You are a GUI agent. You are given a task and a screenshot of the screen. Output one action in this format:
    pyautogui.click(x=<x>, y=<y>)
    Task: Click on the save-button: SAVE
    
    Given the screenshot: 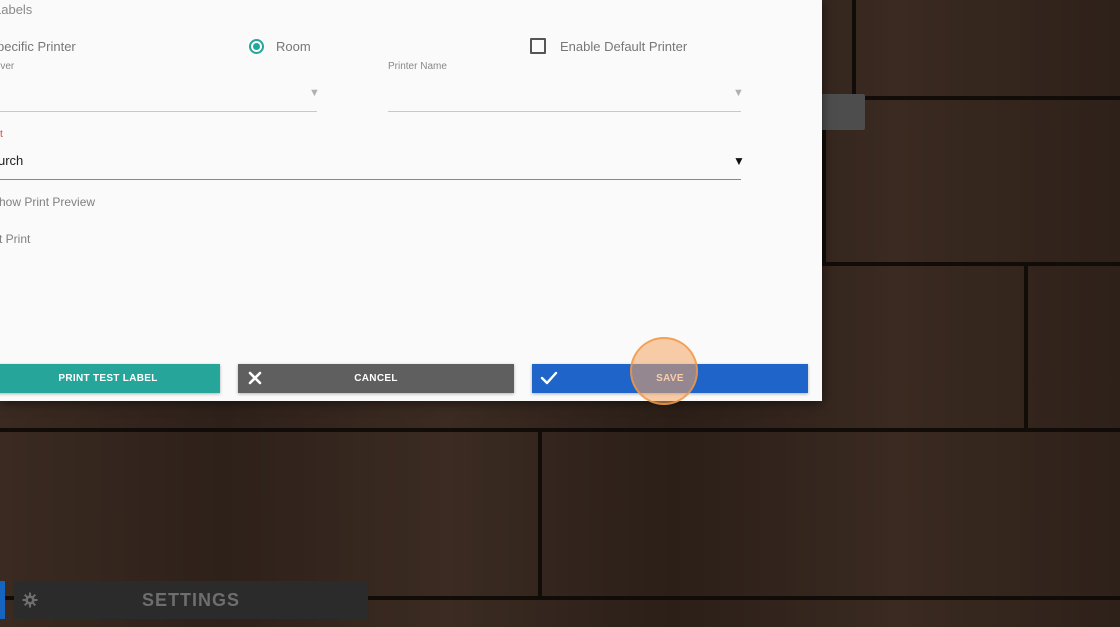 What is the action you would take?
    pyautogui.click(x=670, y=378)
    